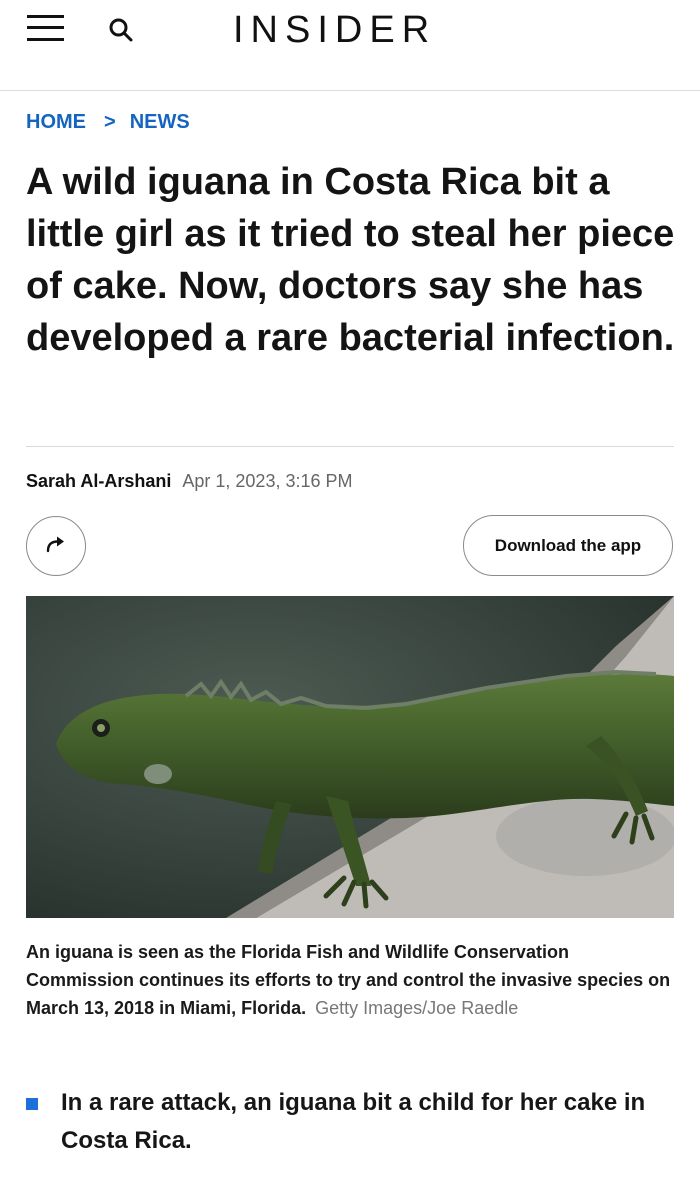  I want to click on top-navigation-bar: INSIDER, so click(350, 45).